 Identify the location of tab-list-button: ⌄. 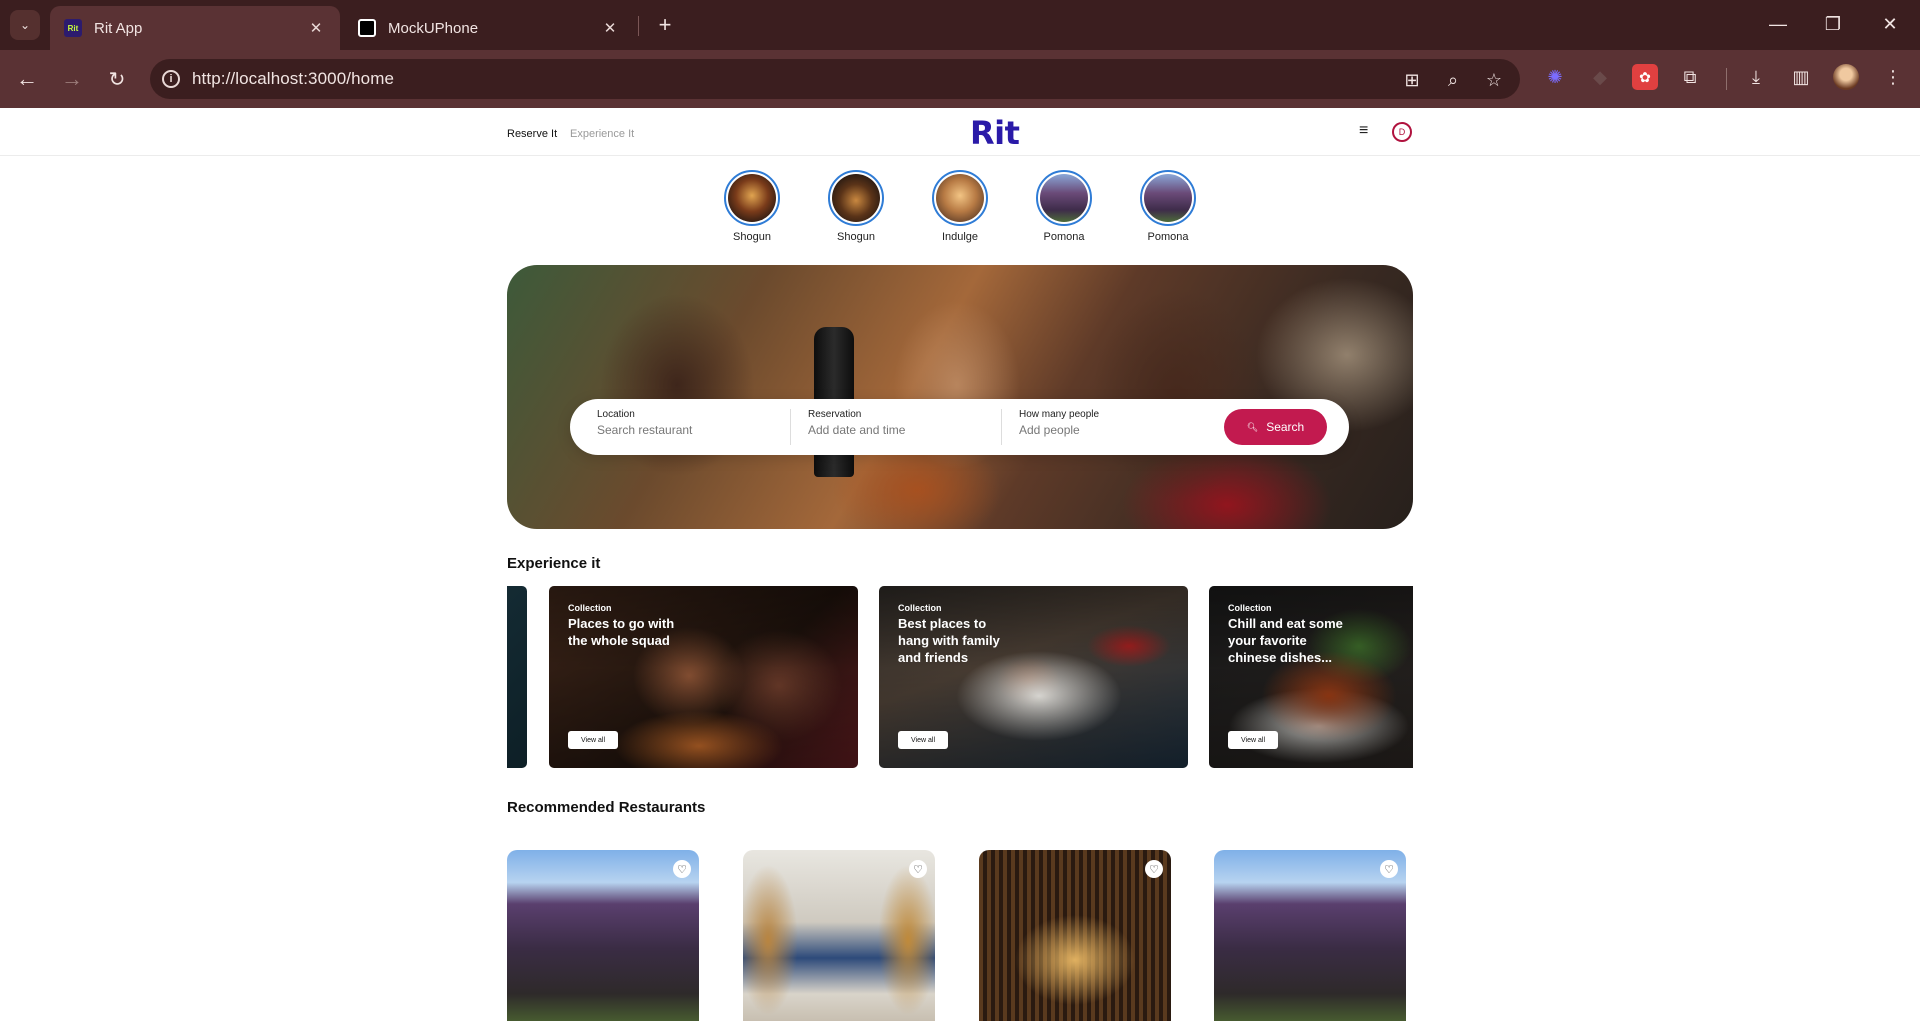
(25, 25).